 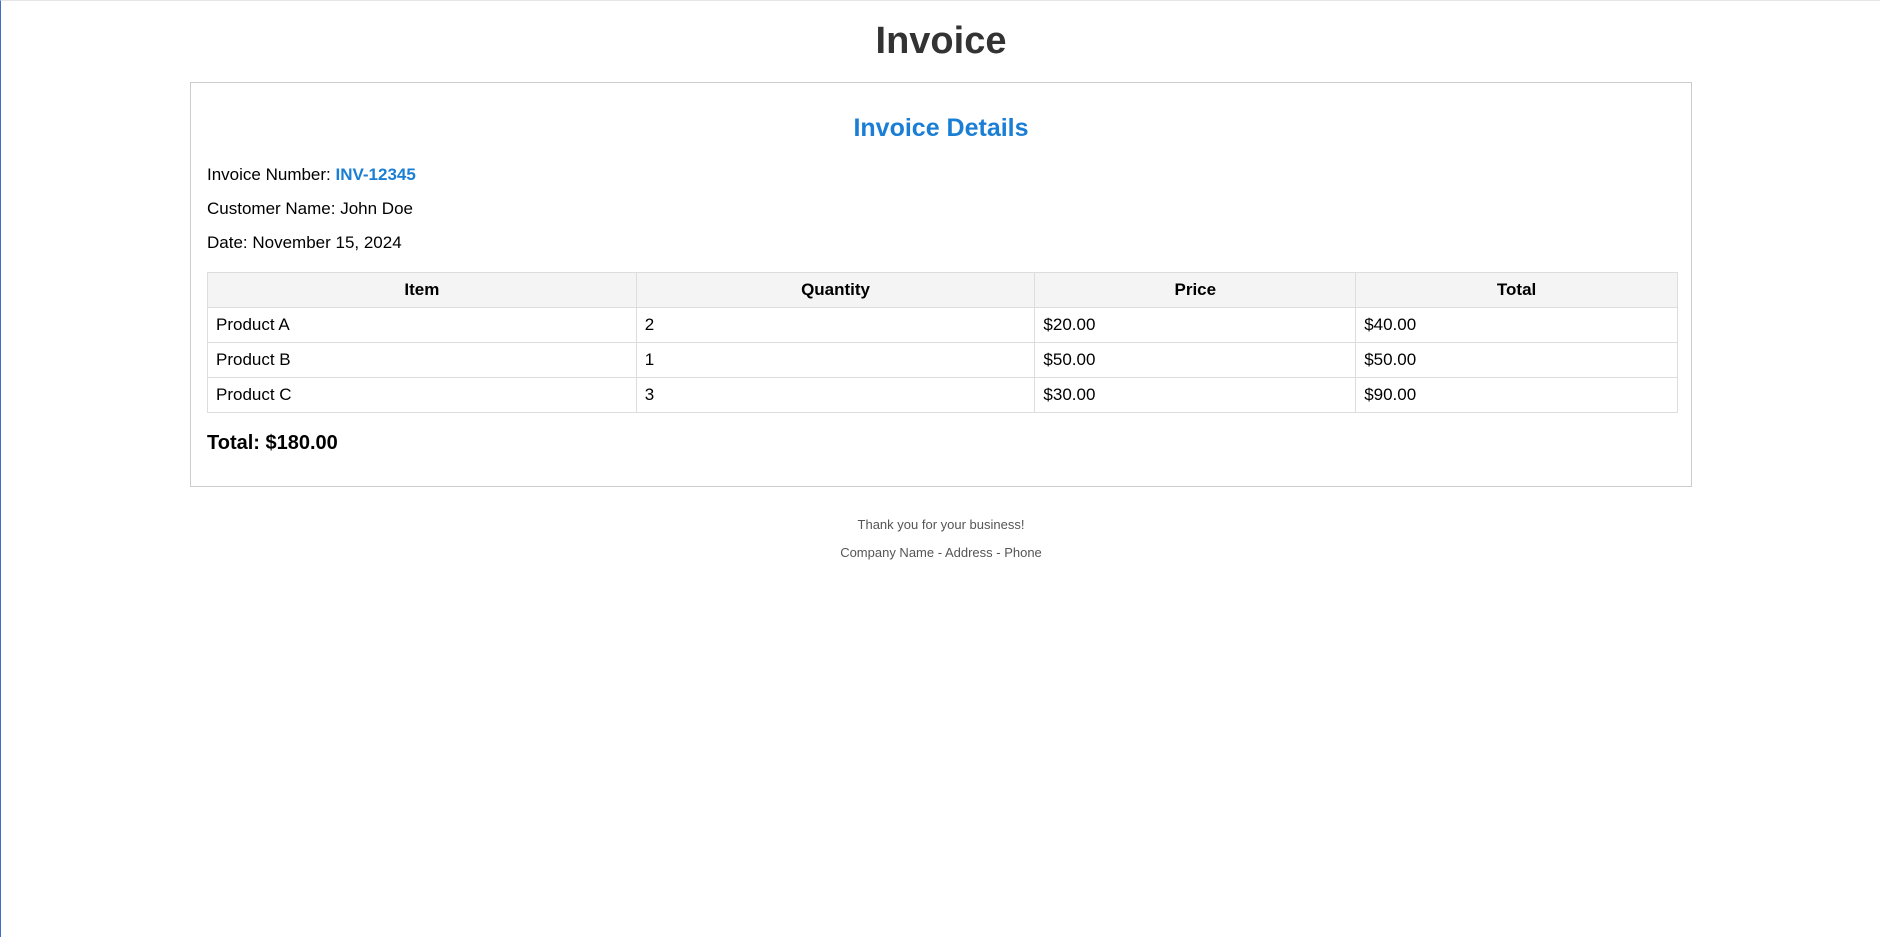 I want to click on cell-total: $40.00, so click(x=1516, y=325).